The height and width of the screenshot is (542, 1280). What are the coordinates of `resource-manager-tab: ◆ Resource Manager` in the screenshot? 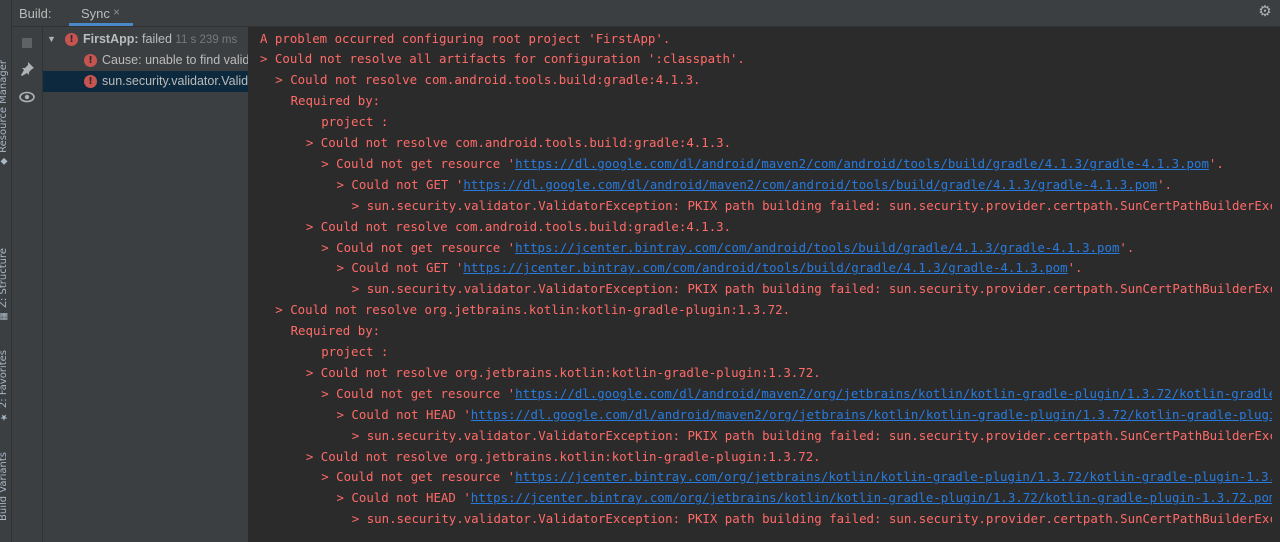 It's located at (5, 115).